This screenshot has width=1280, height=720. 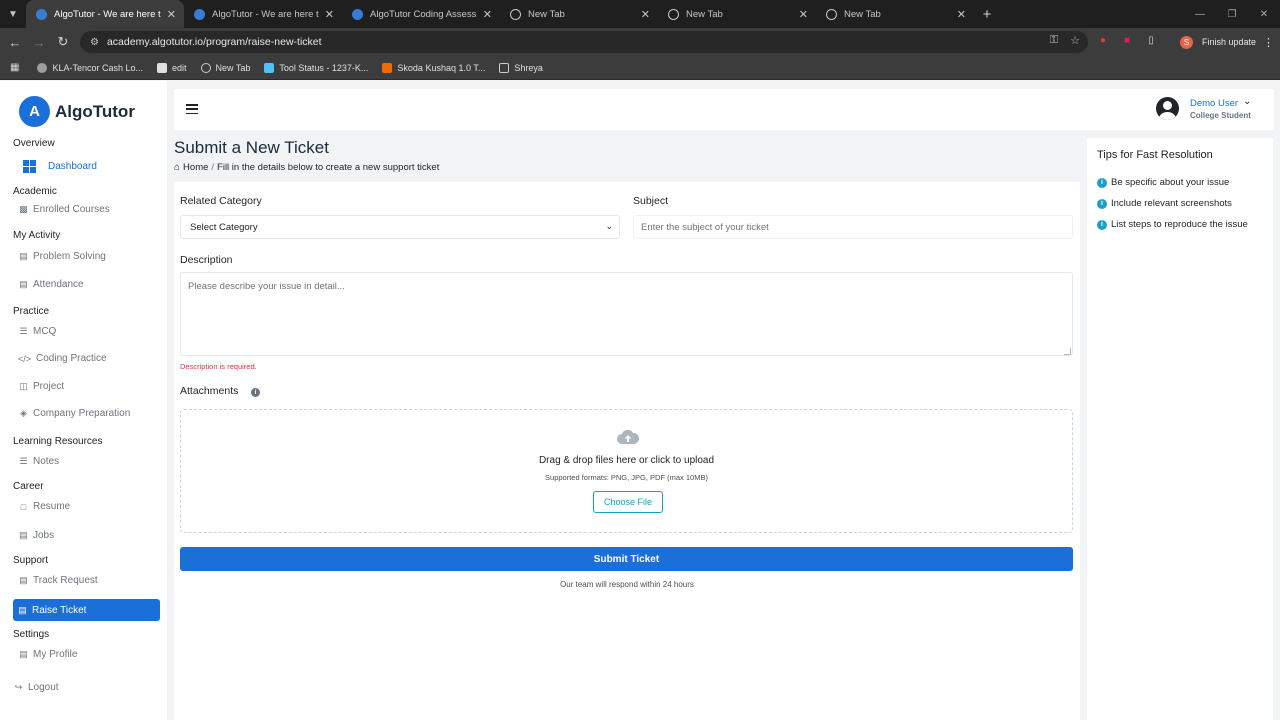 I want to click on dashboard-grid-icon, so click(x=29, y=166).